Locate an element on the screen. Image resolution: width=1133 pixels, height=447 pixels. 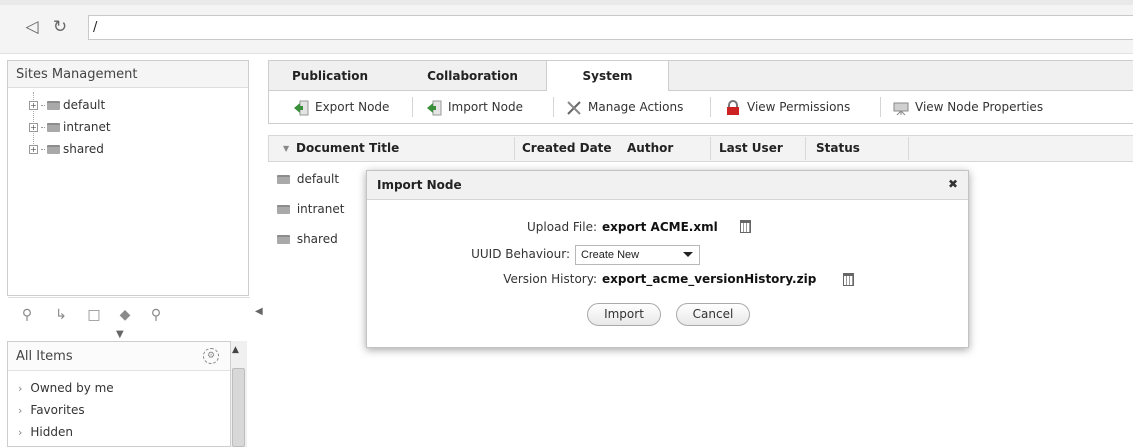
path-input is located at coordinates (610, 27).